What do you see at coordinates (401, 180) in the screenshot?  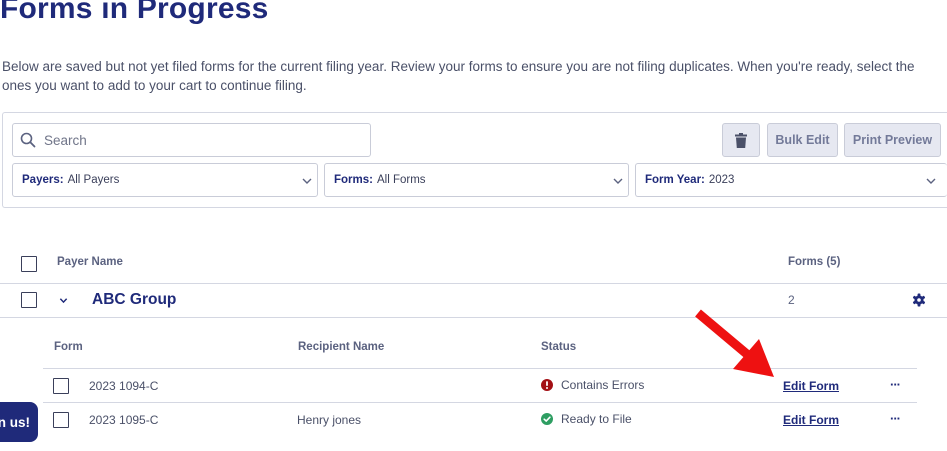 I see `forms-filter-value: All Forms` at bounding box center [401, 180].